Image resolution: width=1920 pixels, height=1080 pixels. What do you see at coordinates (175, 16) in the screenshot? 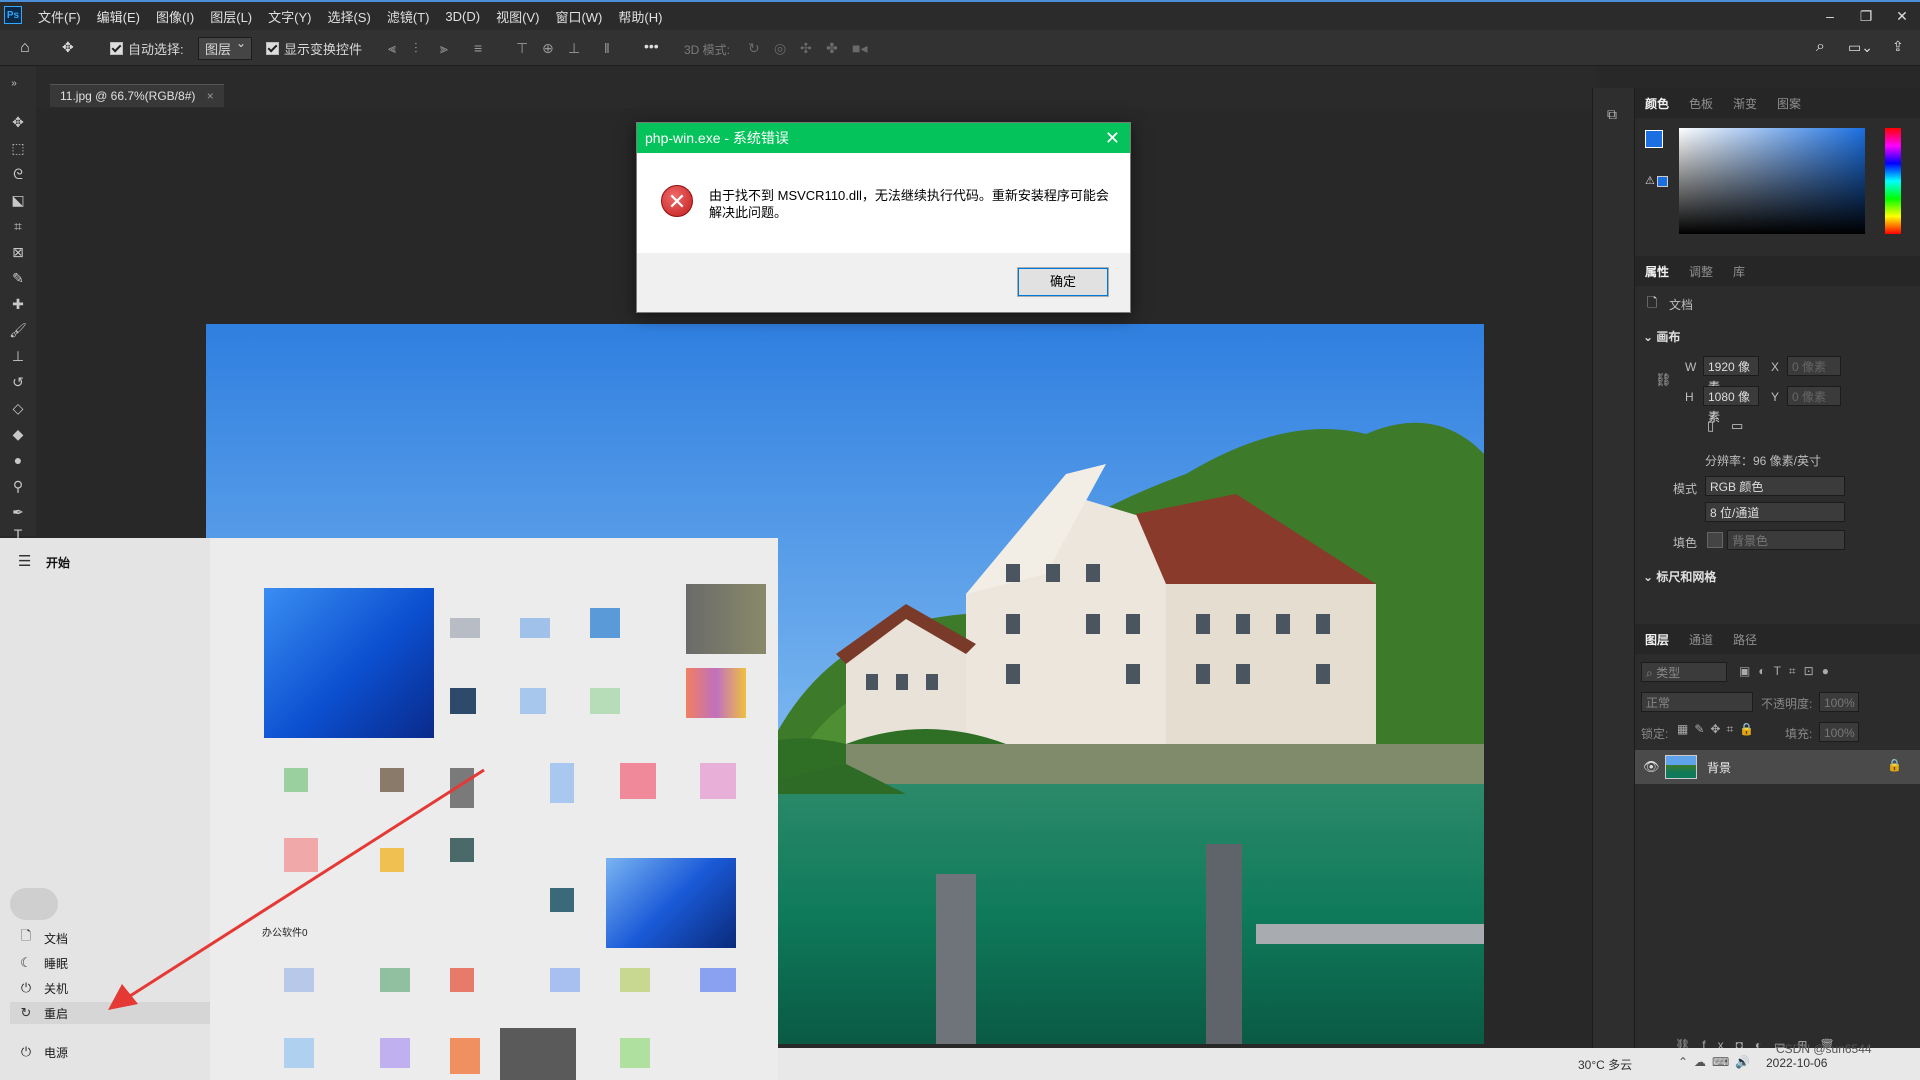
I see `menu-image: 图像(I)` at bounding box center [175, 16].